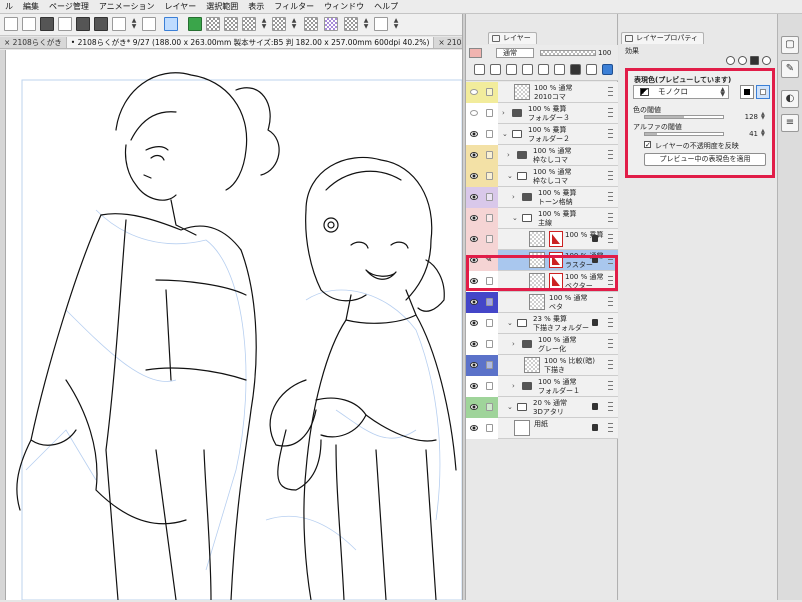 The image size is (802, 602). What do you see at coordinates (753, 134) in the screenshot?
I see `alpha-threshold-value: 41` at bounding box center [753, 134].